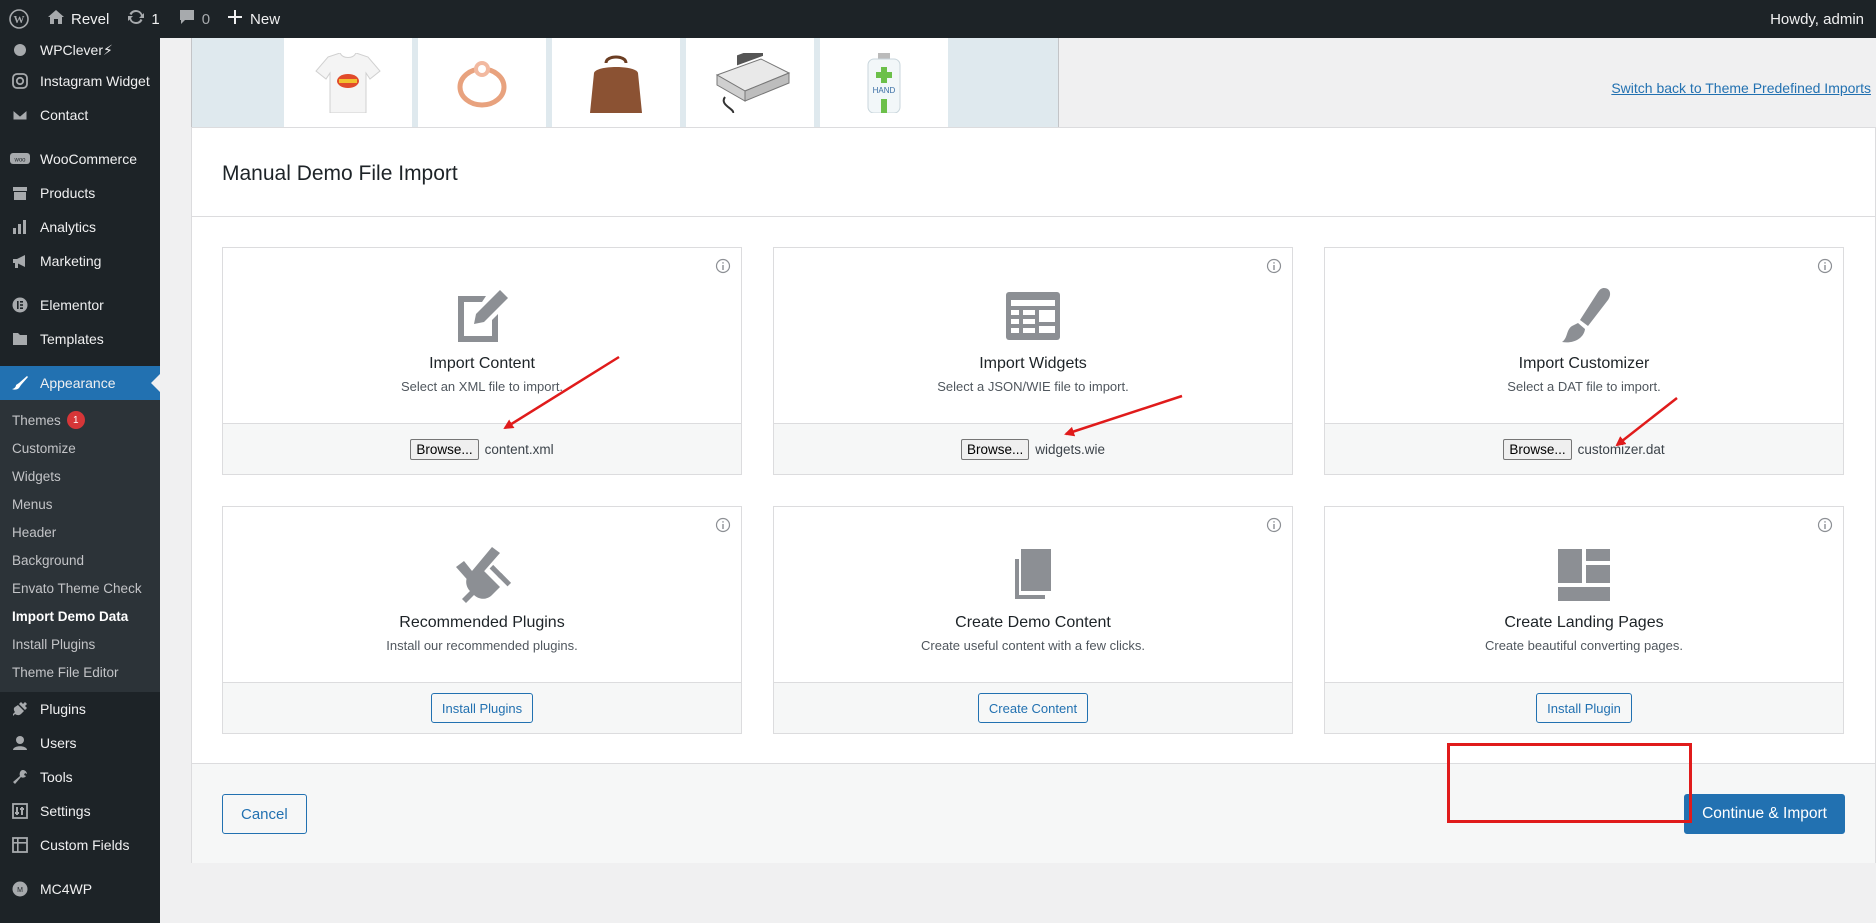 Image resolution: width=1876 pixels, height=923 pixels. I want to click on archive-icon, so click(20, 193).